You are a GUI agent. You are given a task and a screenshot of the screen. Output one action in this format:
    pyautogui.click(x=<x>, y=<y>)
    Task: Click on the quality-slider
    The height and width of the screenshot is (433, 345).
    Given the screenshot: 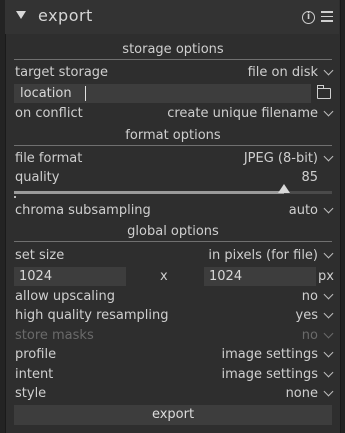 What is the action you would take?
    pyautogui.click(x=173, y=189)
    